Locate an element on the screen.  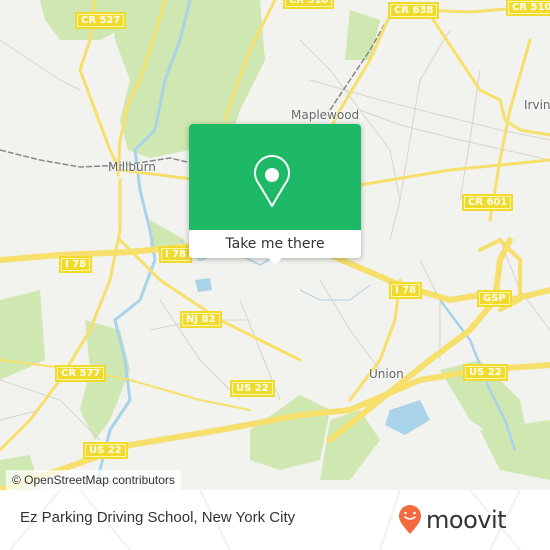
place-irvington: Irvin is located at coordinates (537, 105).